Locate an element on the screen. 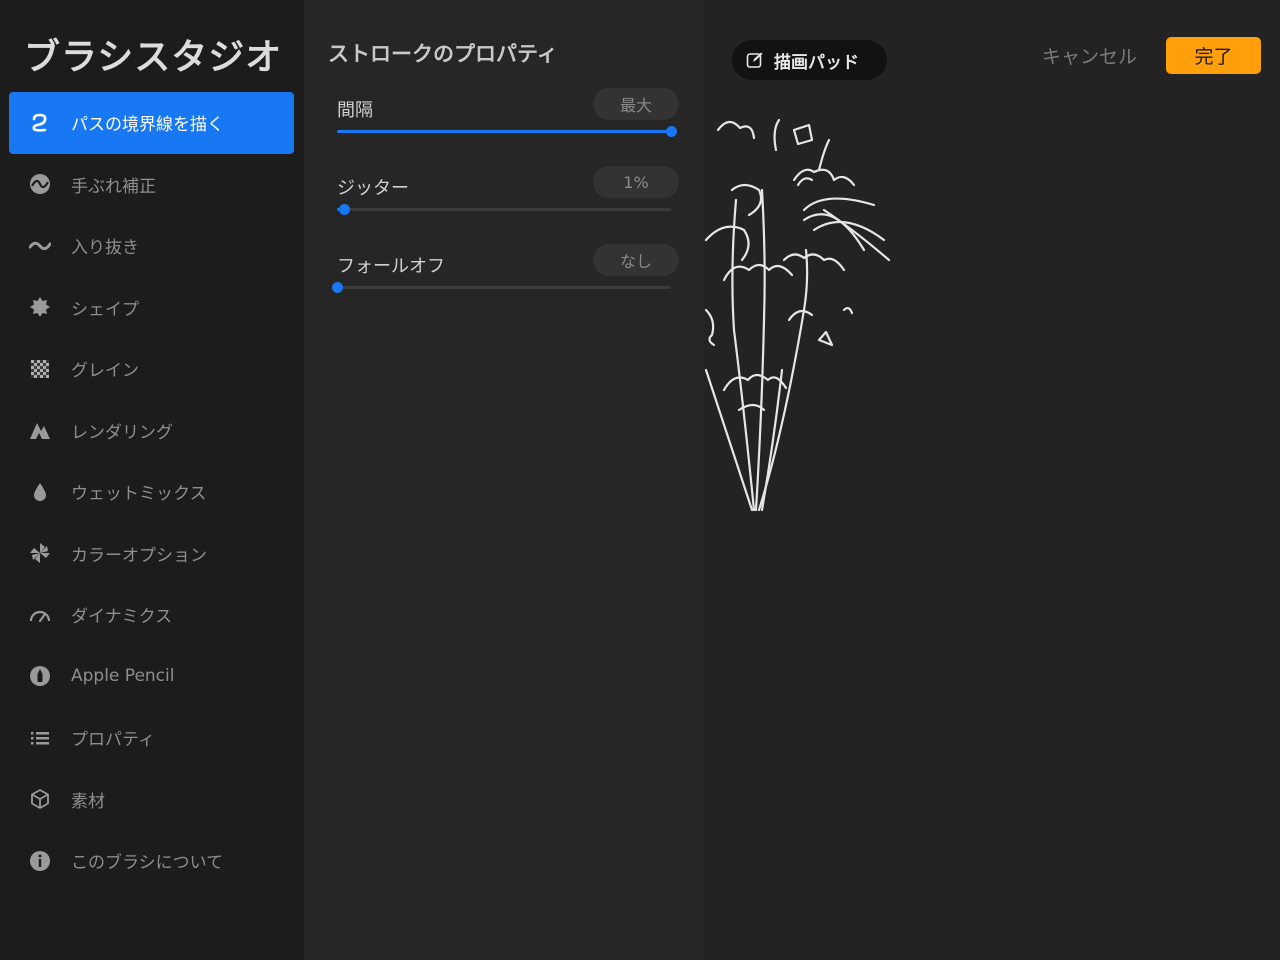 The image size is (1280, 960). grain-icon is located at coordinates (40, 369).